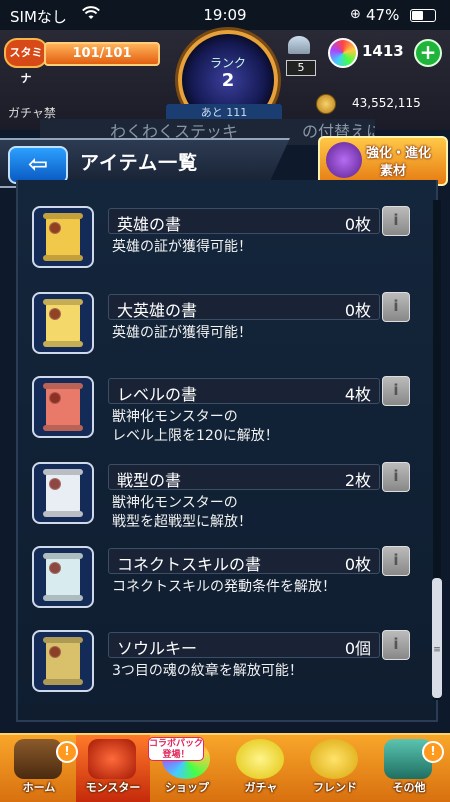 This screenshot has width=450, height=802. I want to click on nav-monster: モンスター, so click(113, 768).